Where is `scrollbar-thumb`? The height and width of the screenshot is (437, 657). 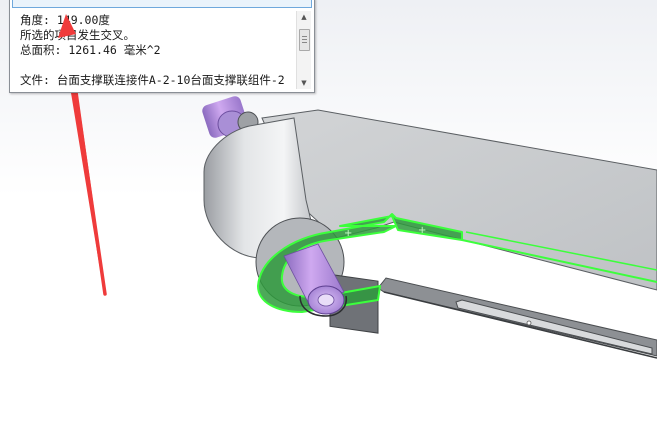
scrollbar-thumb is located at coordinates (304, 40).